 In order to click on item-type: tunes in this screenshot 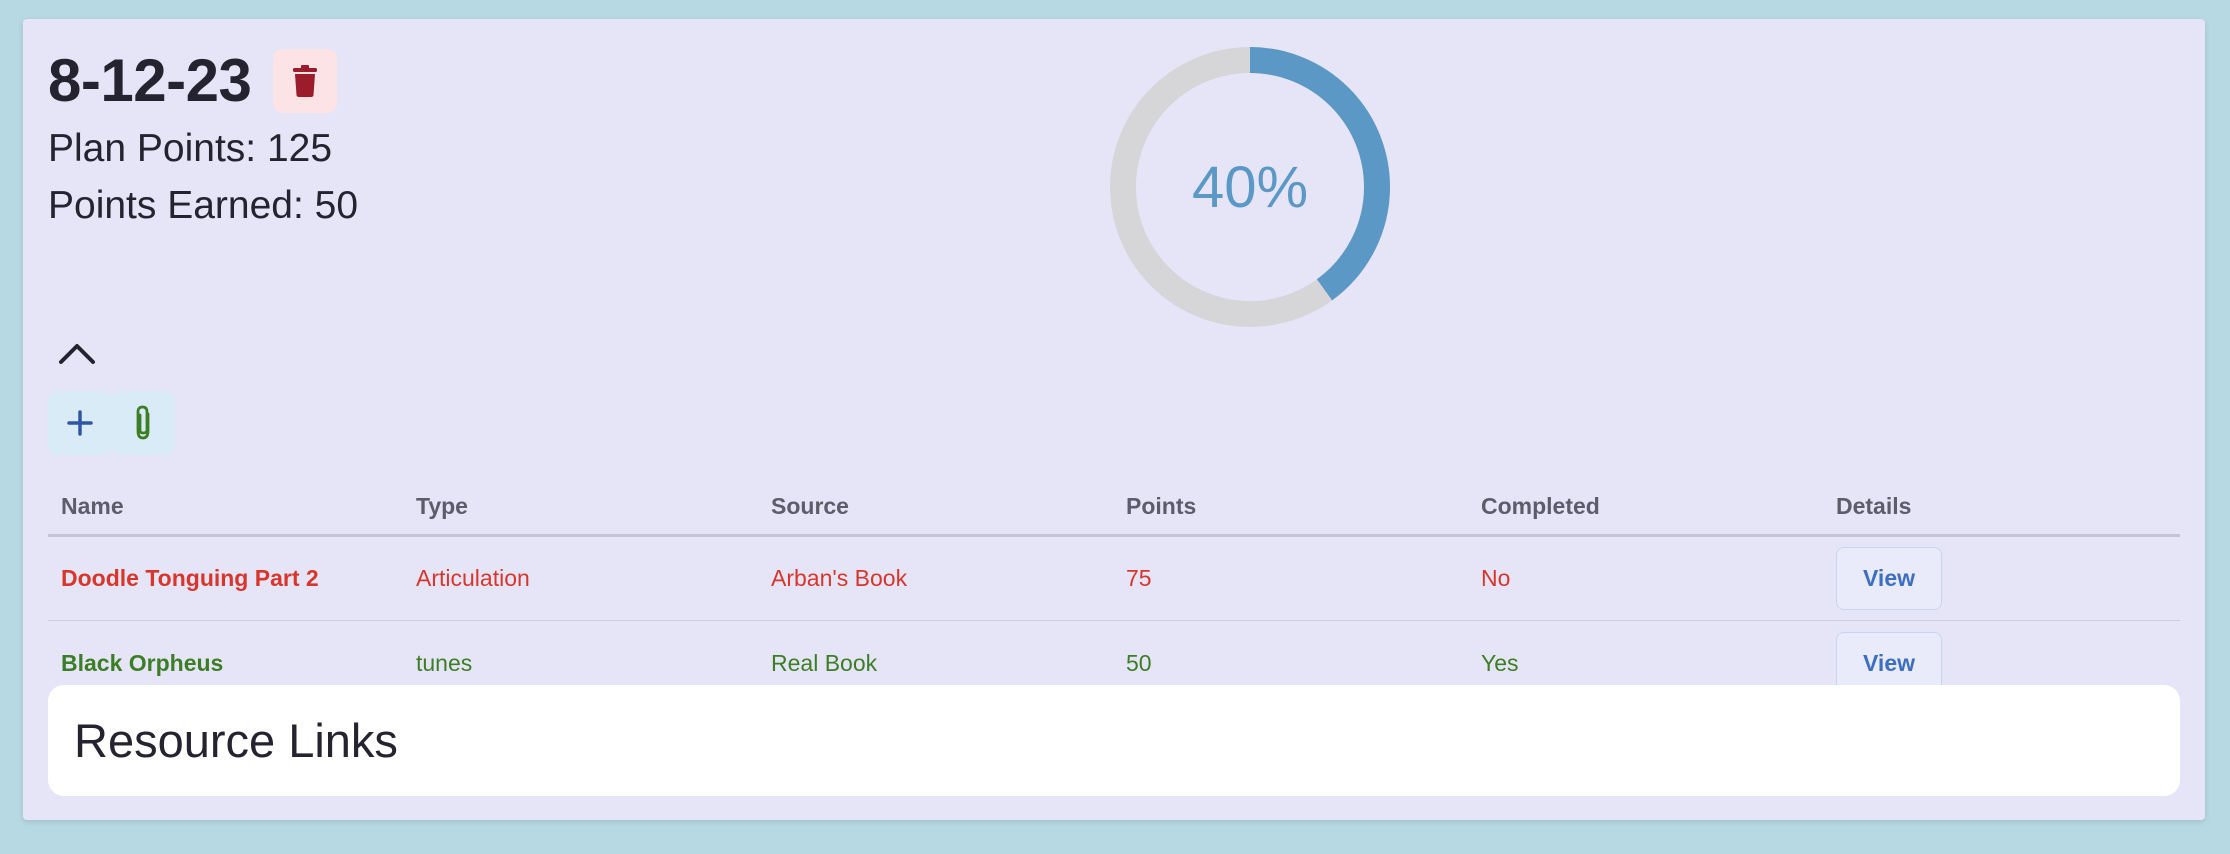, I will do `click(444, 662)`.